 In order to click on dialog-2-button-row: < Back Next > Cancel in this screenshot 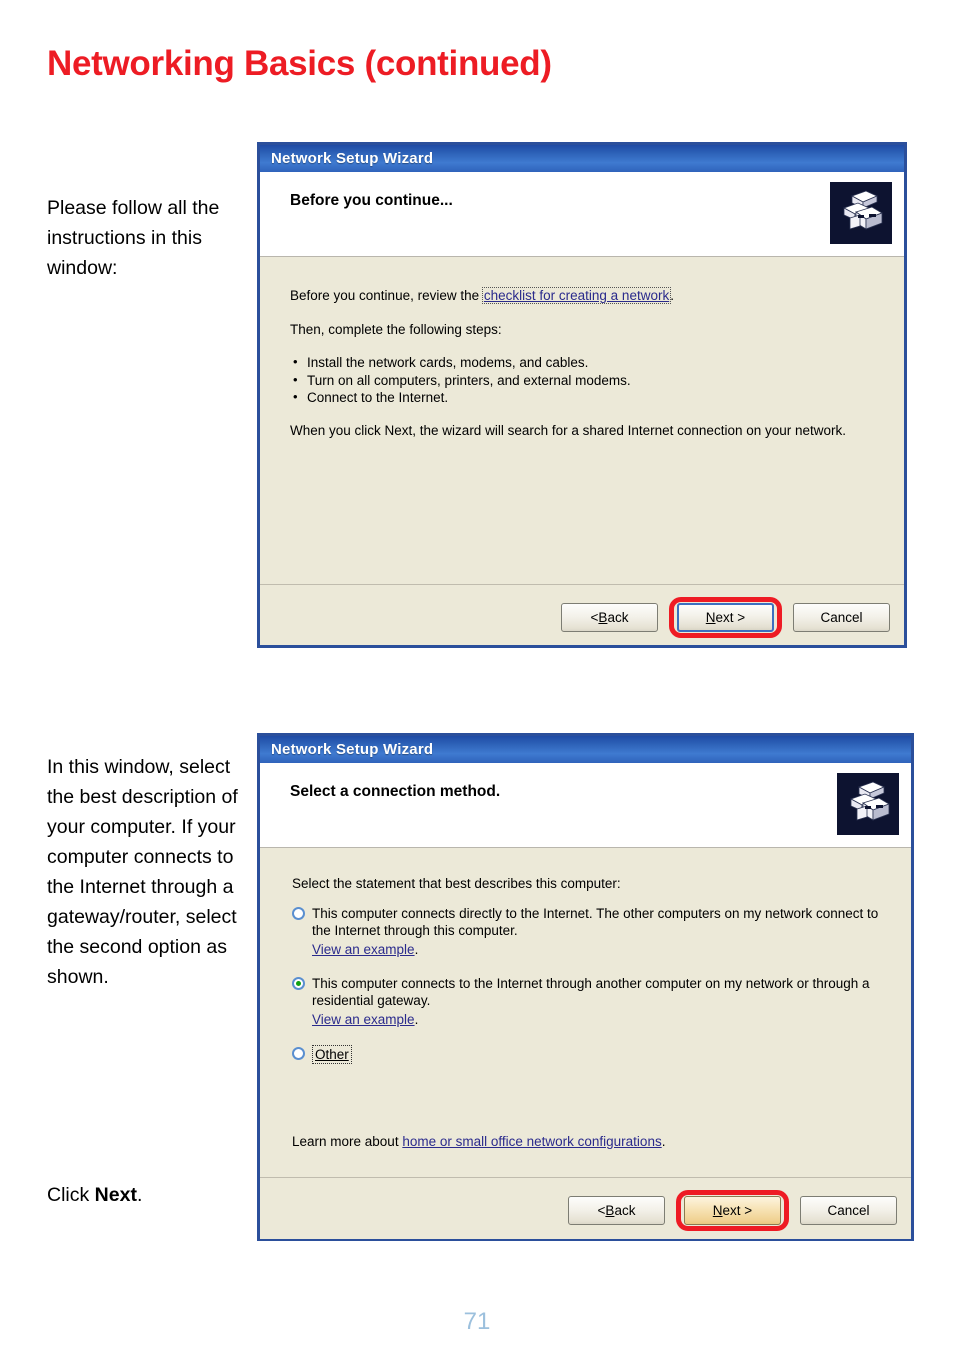, I will do `click(732, 1210)`.